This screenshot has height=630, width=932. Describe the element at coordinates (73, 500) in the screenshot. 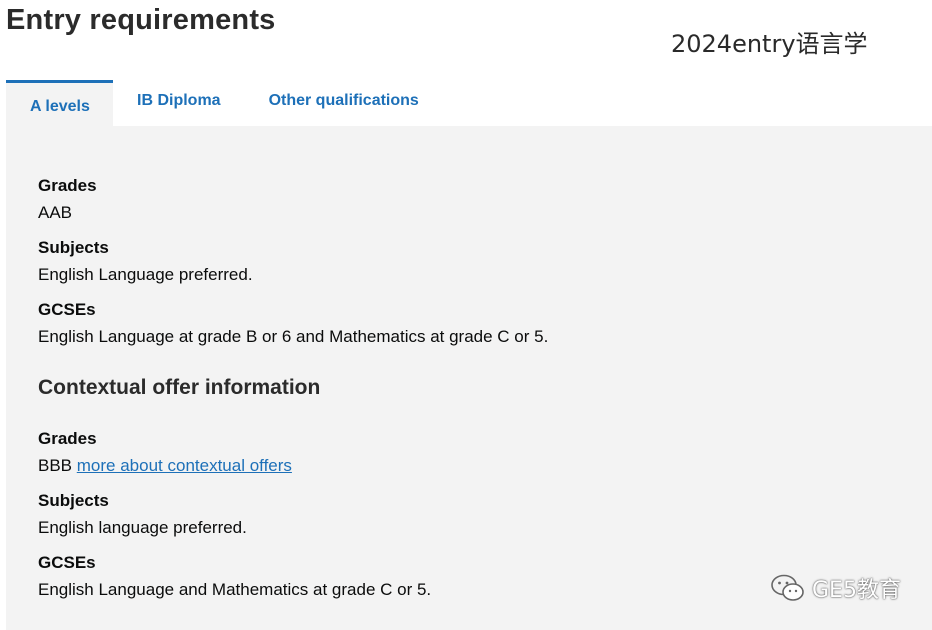

I see `contextual-subjects-label: Subjects` at that location.